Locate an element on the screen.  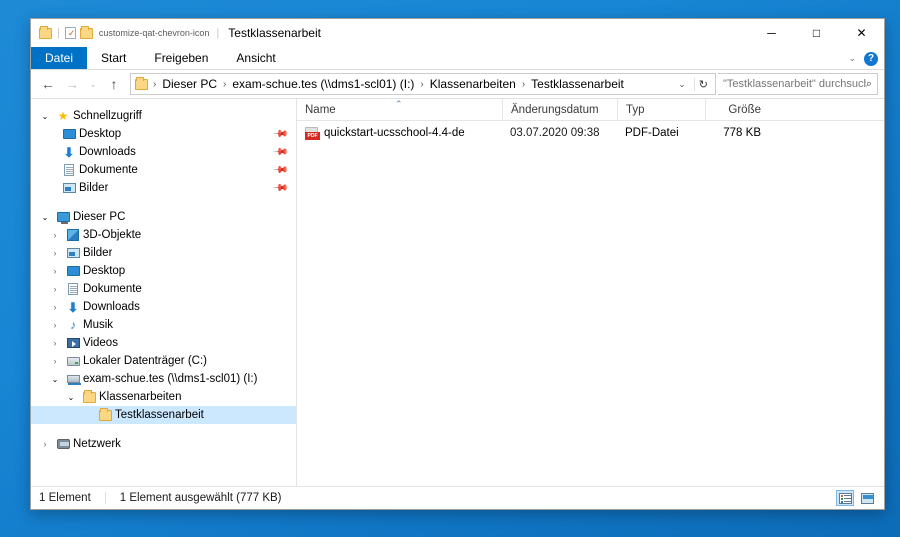
tab-ansicht: Ansicht is located at coordinates (255, 58).